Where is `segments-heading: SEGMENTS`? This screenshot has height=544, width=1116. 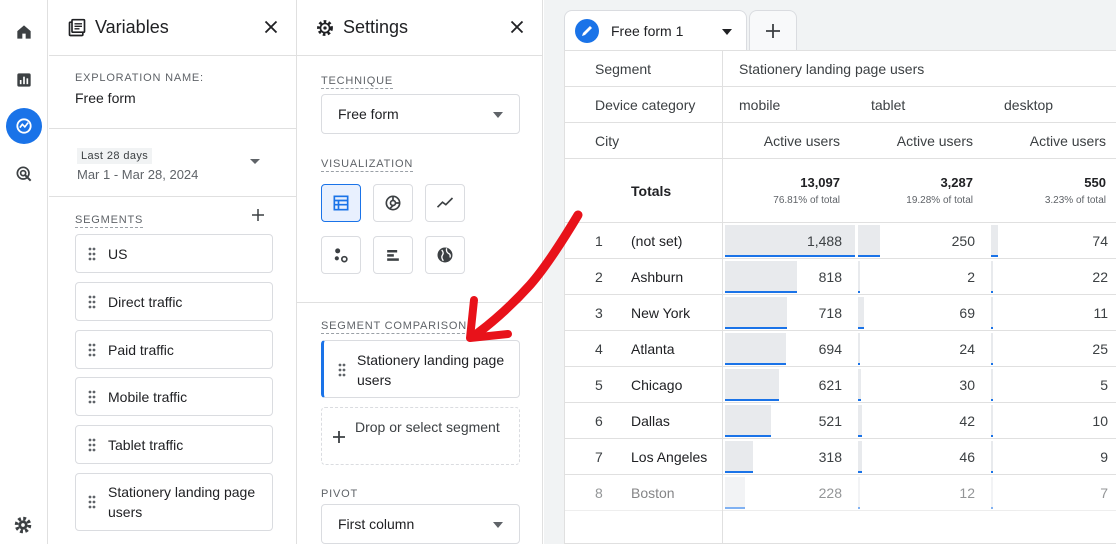 segments-heading: SEGMENTS is located at coordinates (109, 219).